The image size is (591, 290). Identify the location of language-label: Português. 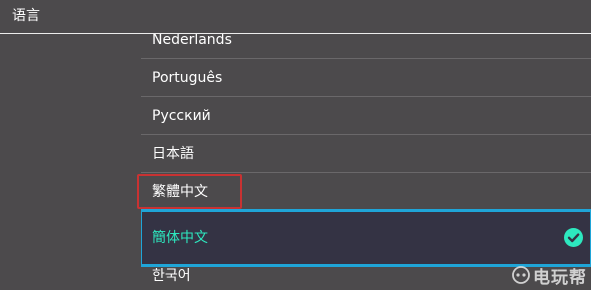
(187, 78).